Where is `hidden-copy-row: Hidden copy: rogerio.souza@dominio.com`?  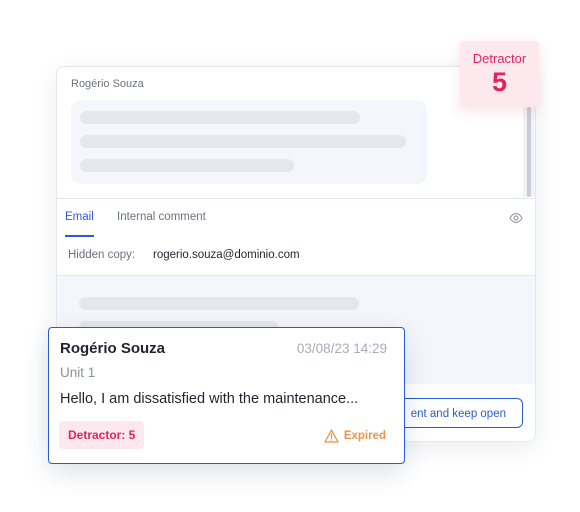 hidden-copy-row: Hidden copy: rogerio.souza@dominio.com is located at coordinates (296, 256).